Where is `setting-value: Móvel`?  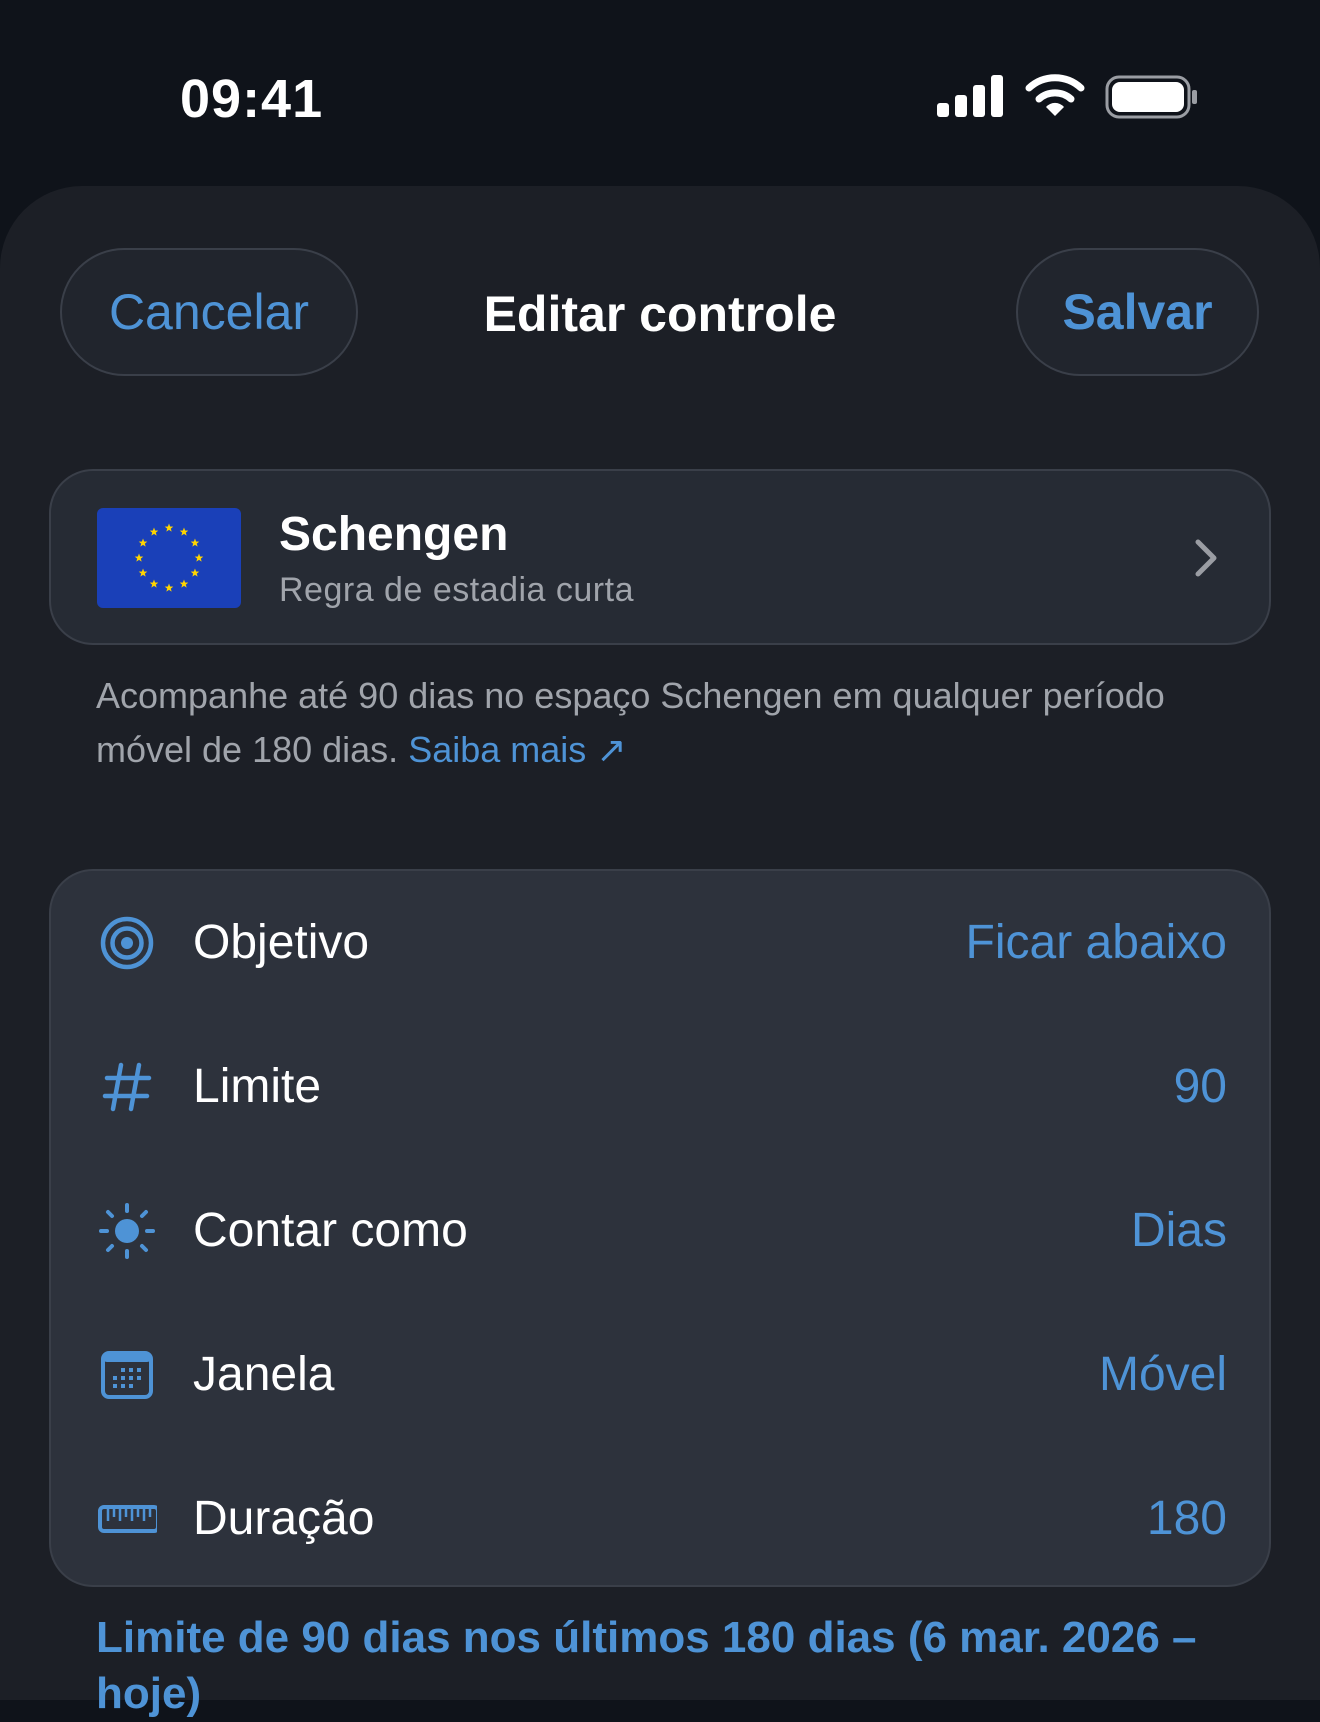
setting-value: Móvel is located at coordinates (1162, 1374).